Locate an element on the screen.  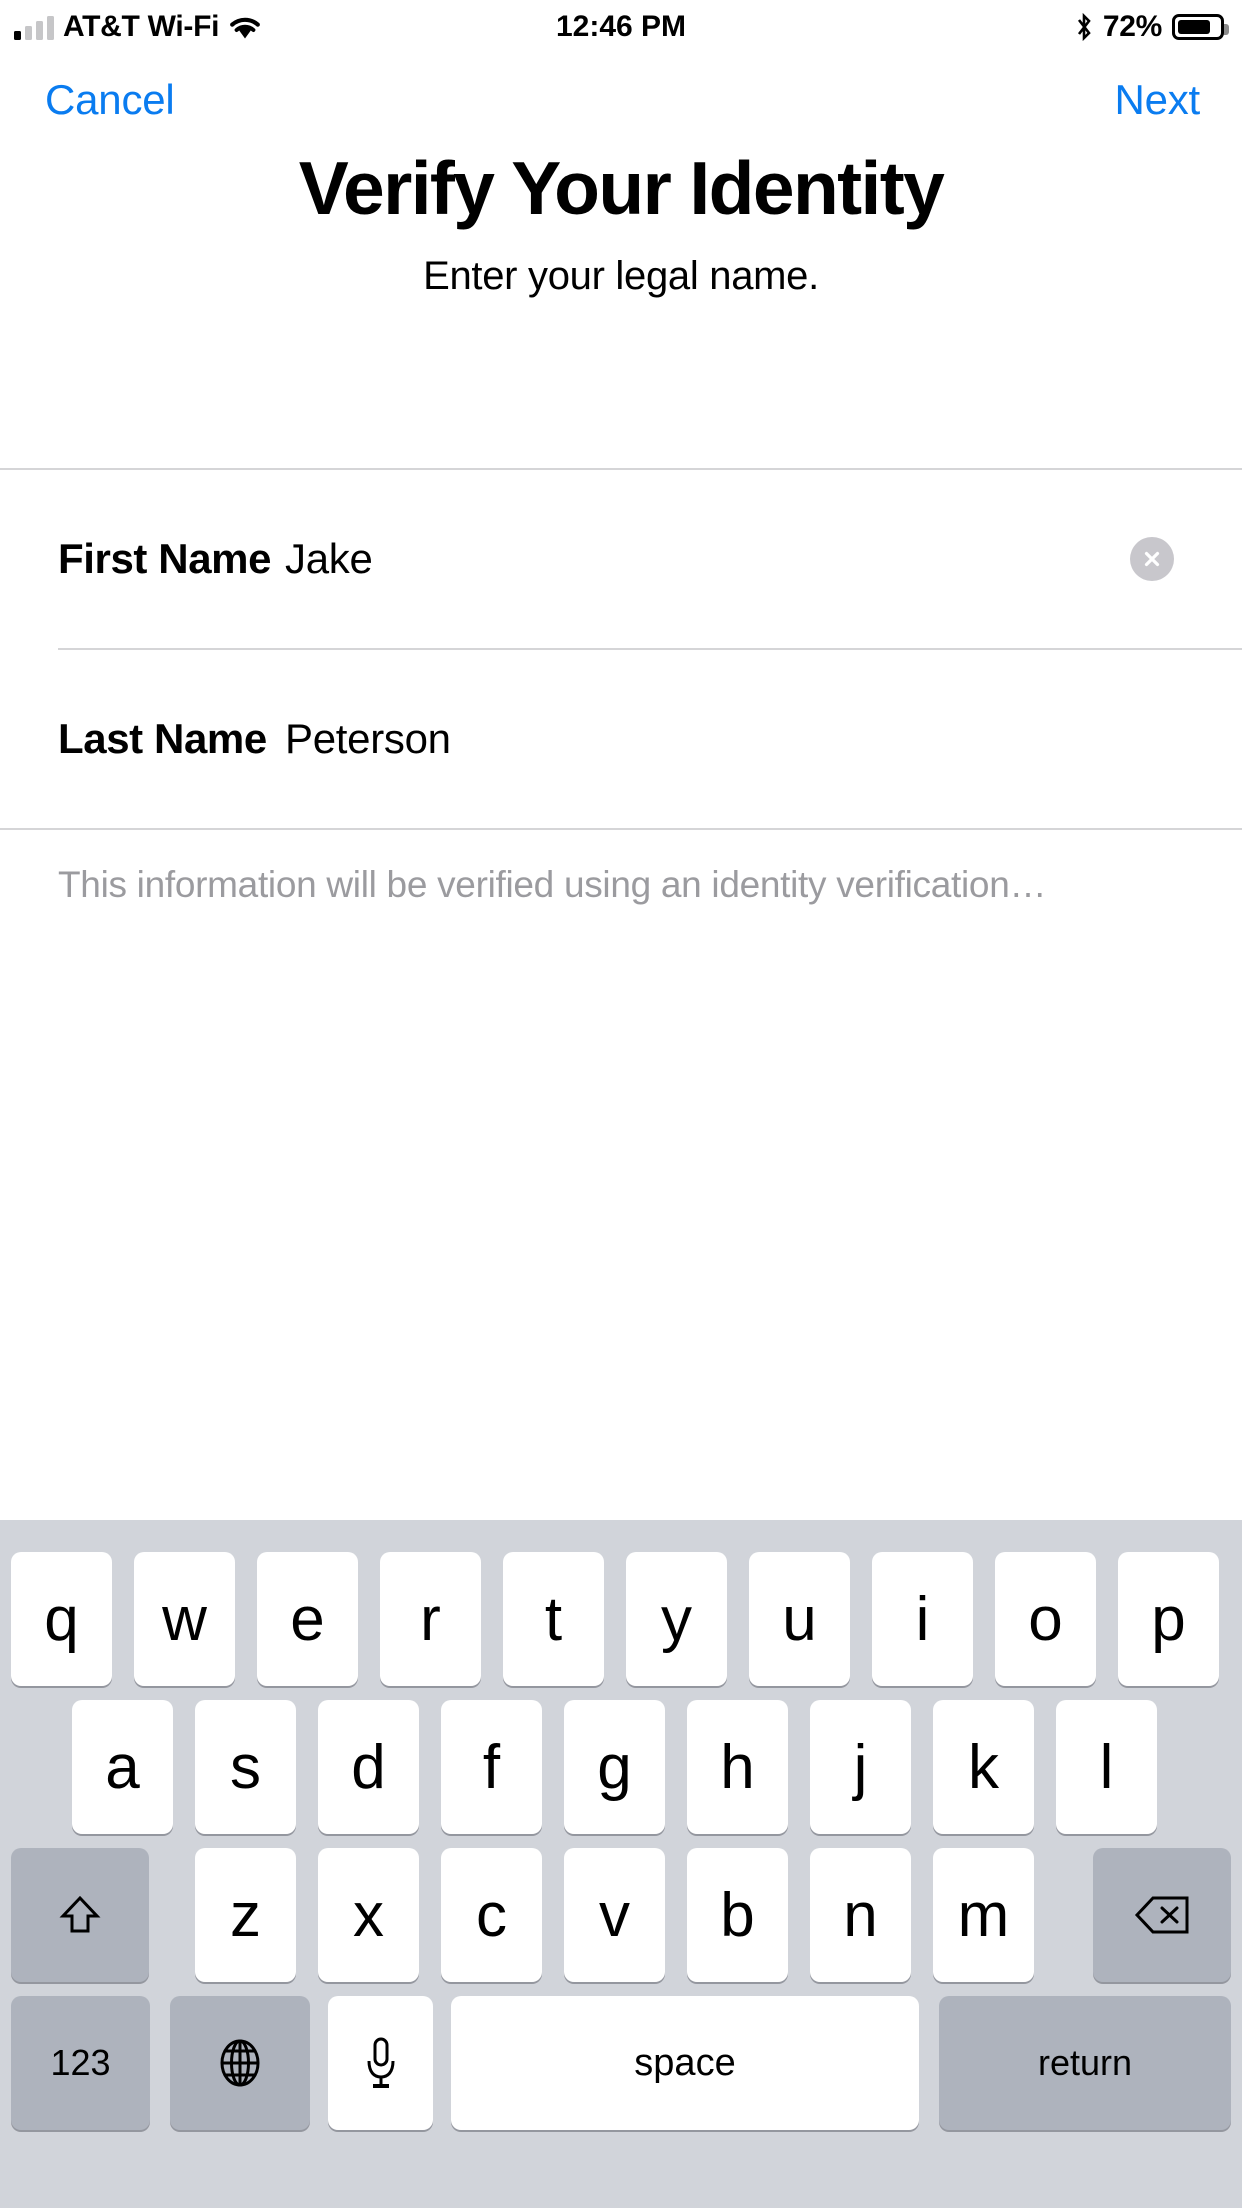
keyboard-row-4: 123 space return is located at coordinates (621, 2063).